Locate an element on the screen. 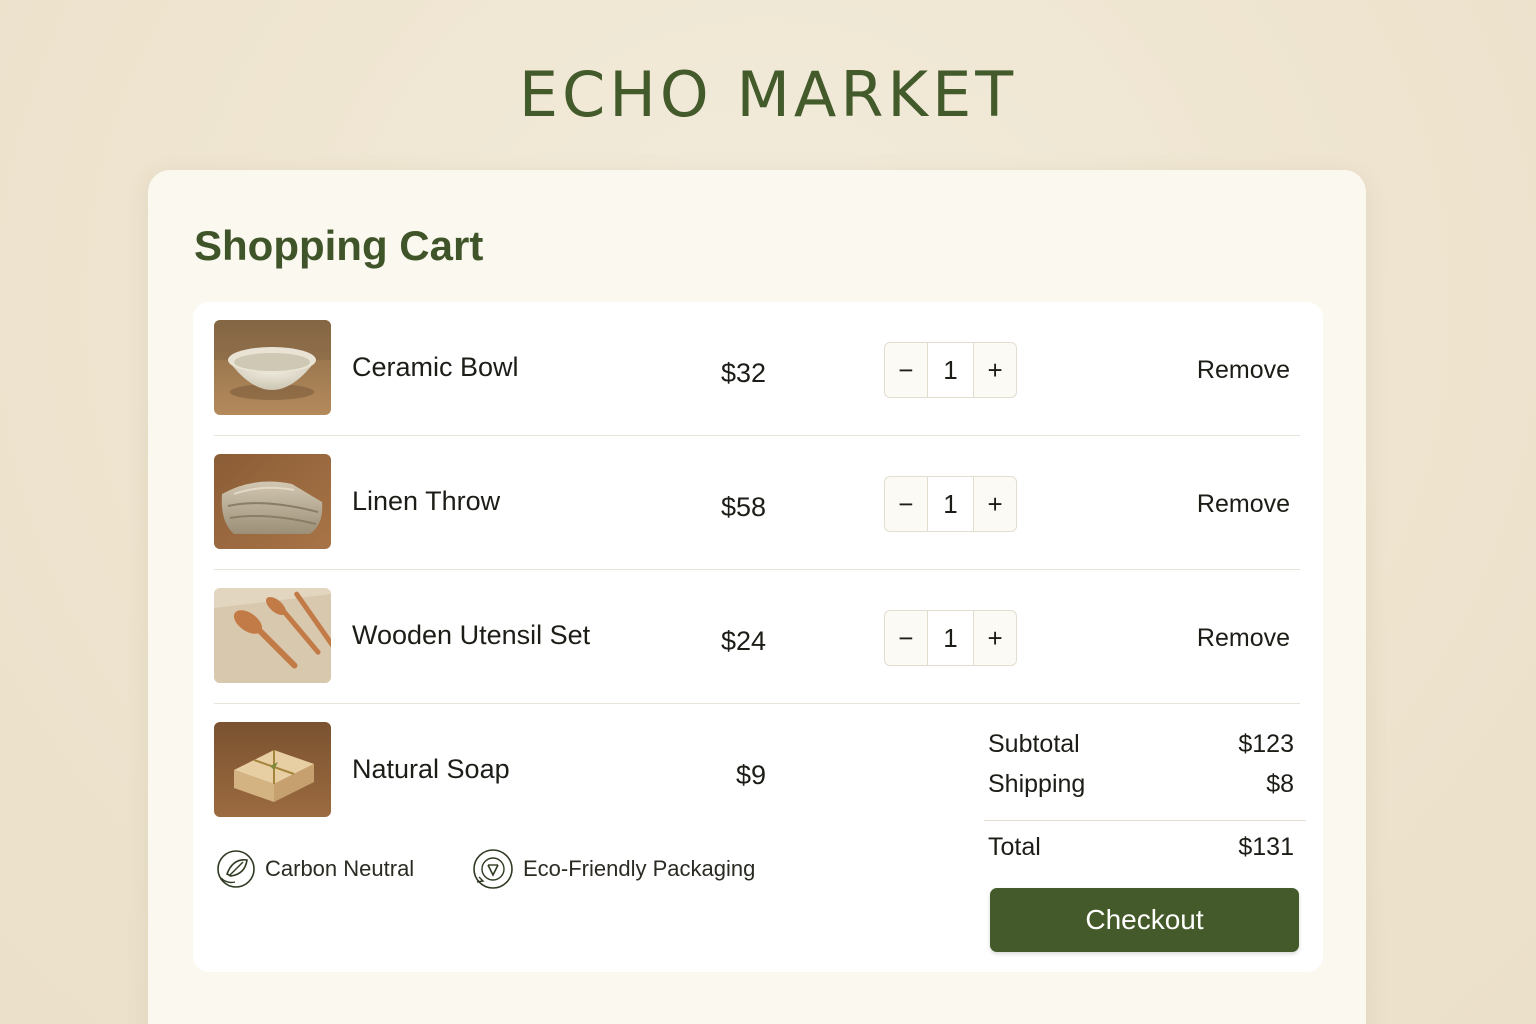 The width and height of the screenshot is (1536, 1024). shipping-value: $8 is located at coordinates (1280, 784).